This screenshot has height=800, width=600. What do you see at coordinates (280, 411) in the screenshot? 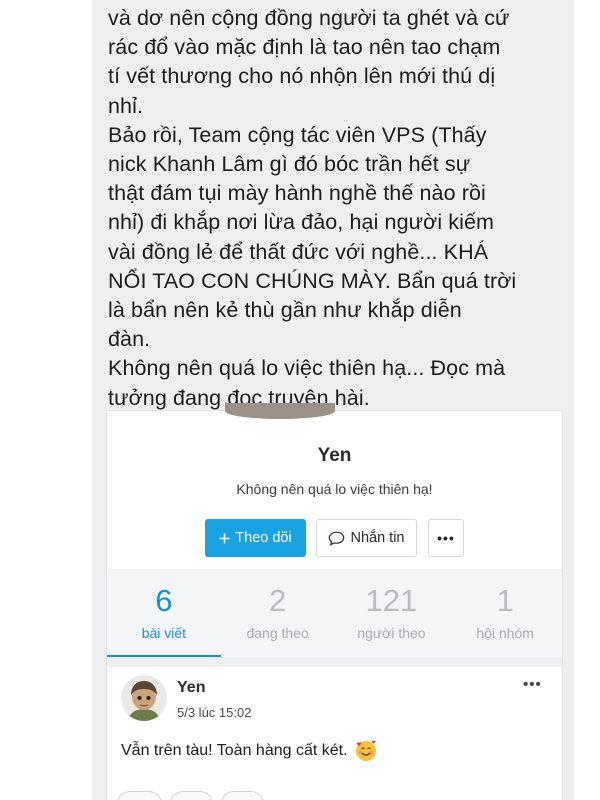
I see `profile-avatar` at bounding box center [280, 411].